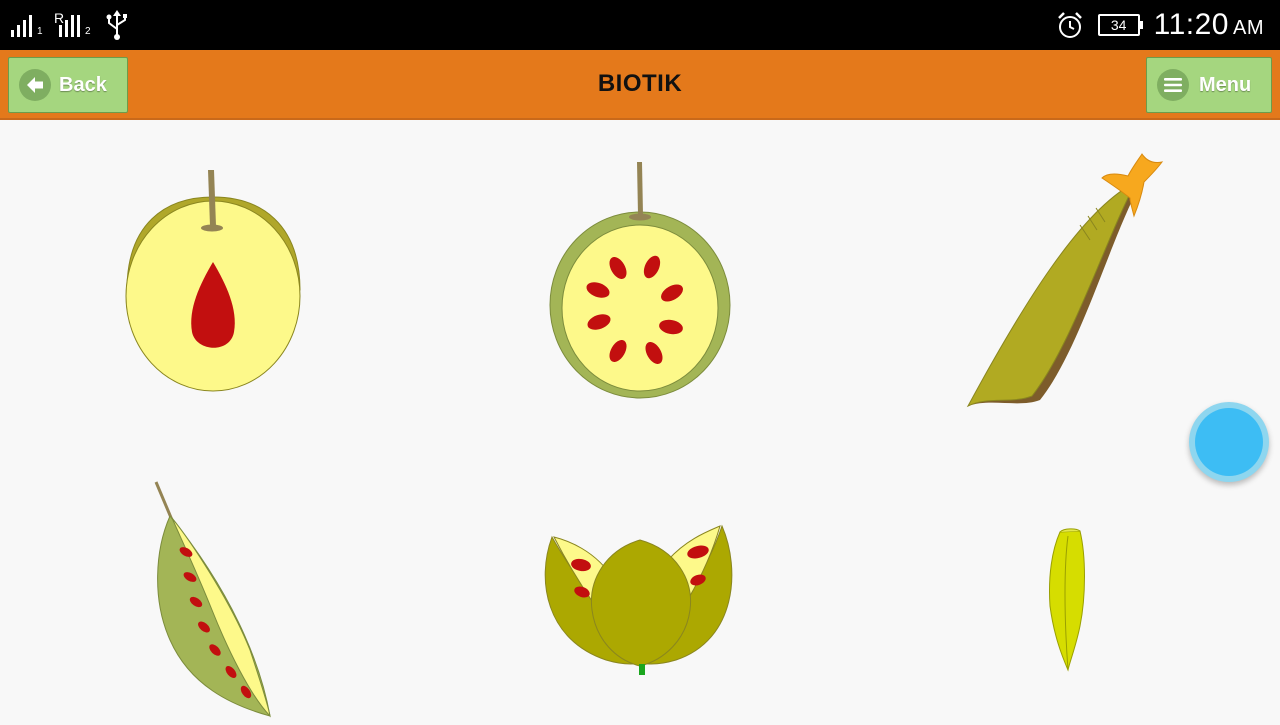  Describe the element at coordinates (1173, 85) in the screenshot. I see `hamburger-menu-icon` at that location.